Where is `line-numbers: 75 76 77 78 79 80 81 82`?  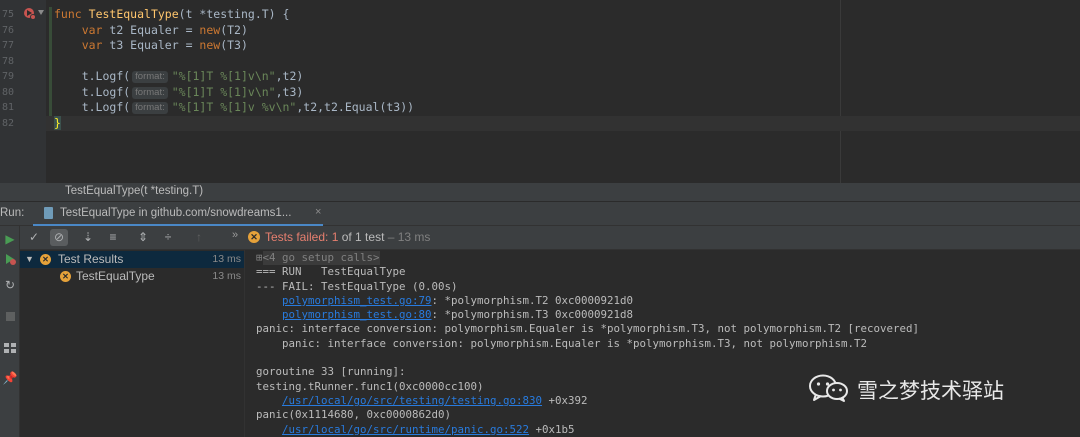 line-numbers: 75 76 77 78 79 80 81 82 is located at coordinates (7, 69).